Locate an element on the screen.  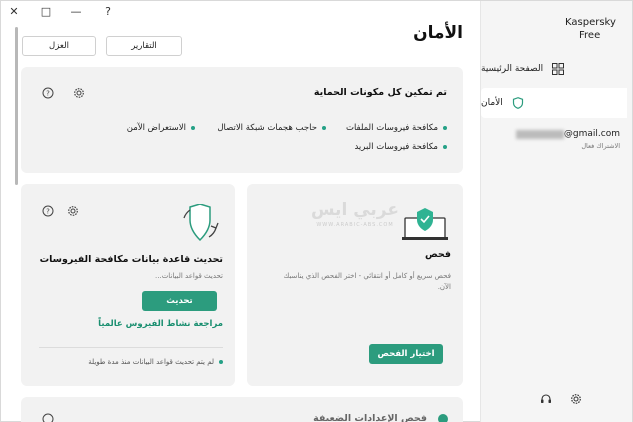
scan-description-cont: الآن. is located at coordinates (444, 287).